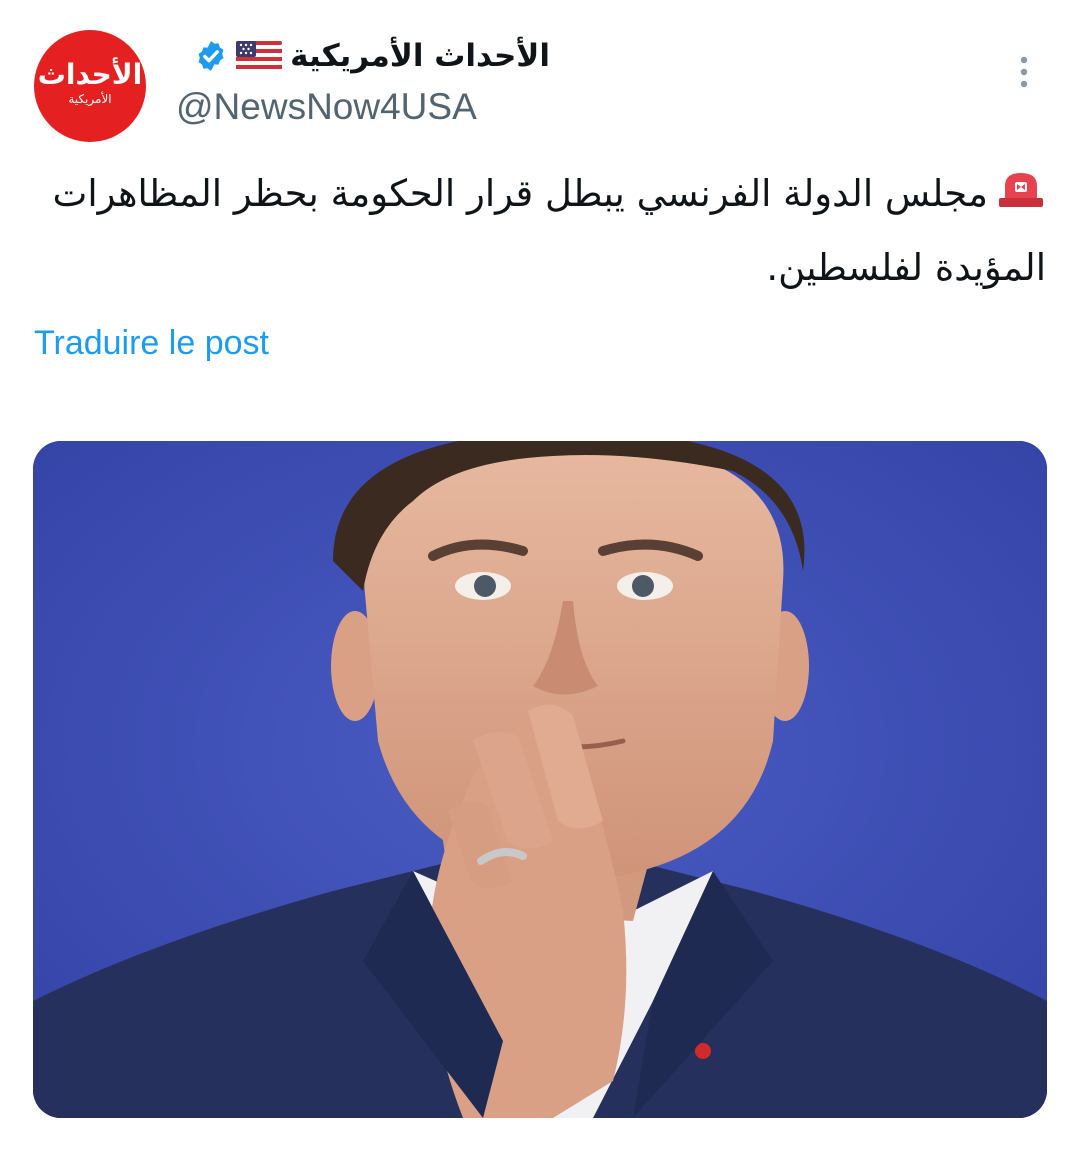 This screenshot has height=1173, width=1080. What do you see at coordinates (90, 74) in the screenshot?
I see `avatar-logo-text: الأحداث` at bounding box center [90, 74].